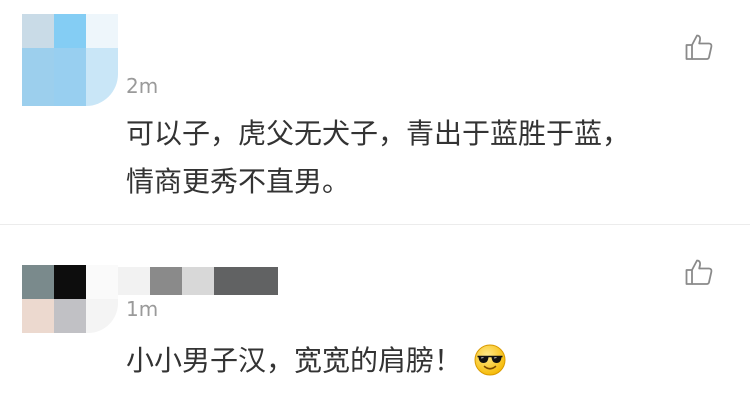 The width and height of the screenshot is (750, 416). I want to click on username-redacted, so click(198, 281).